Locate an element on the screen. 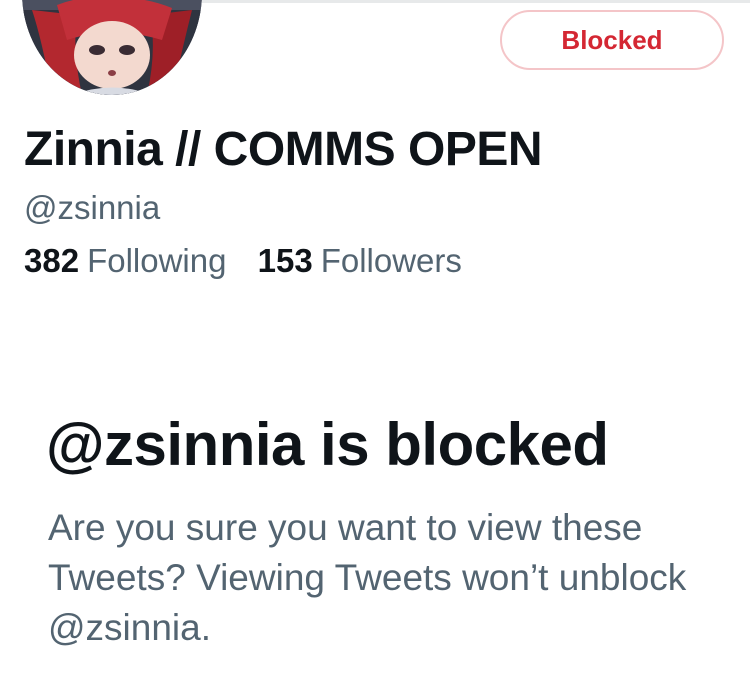 This screenshot has height=678, width=750. profile-display-name: Zinnia // COMMS OPEN is located at coordinates (283, 149).